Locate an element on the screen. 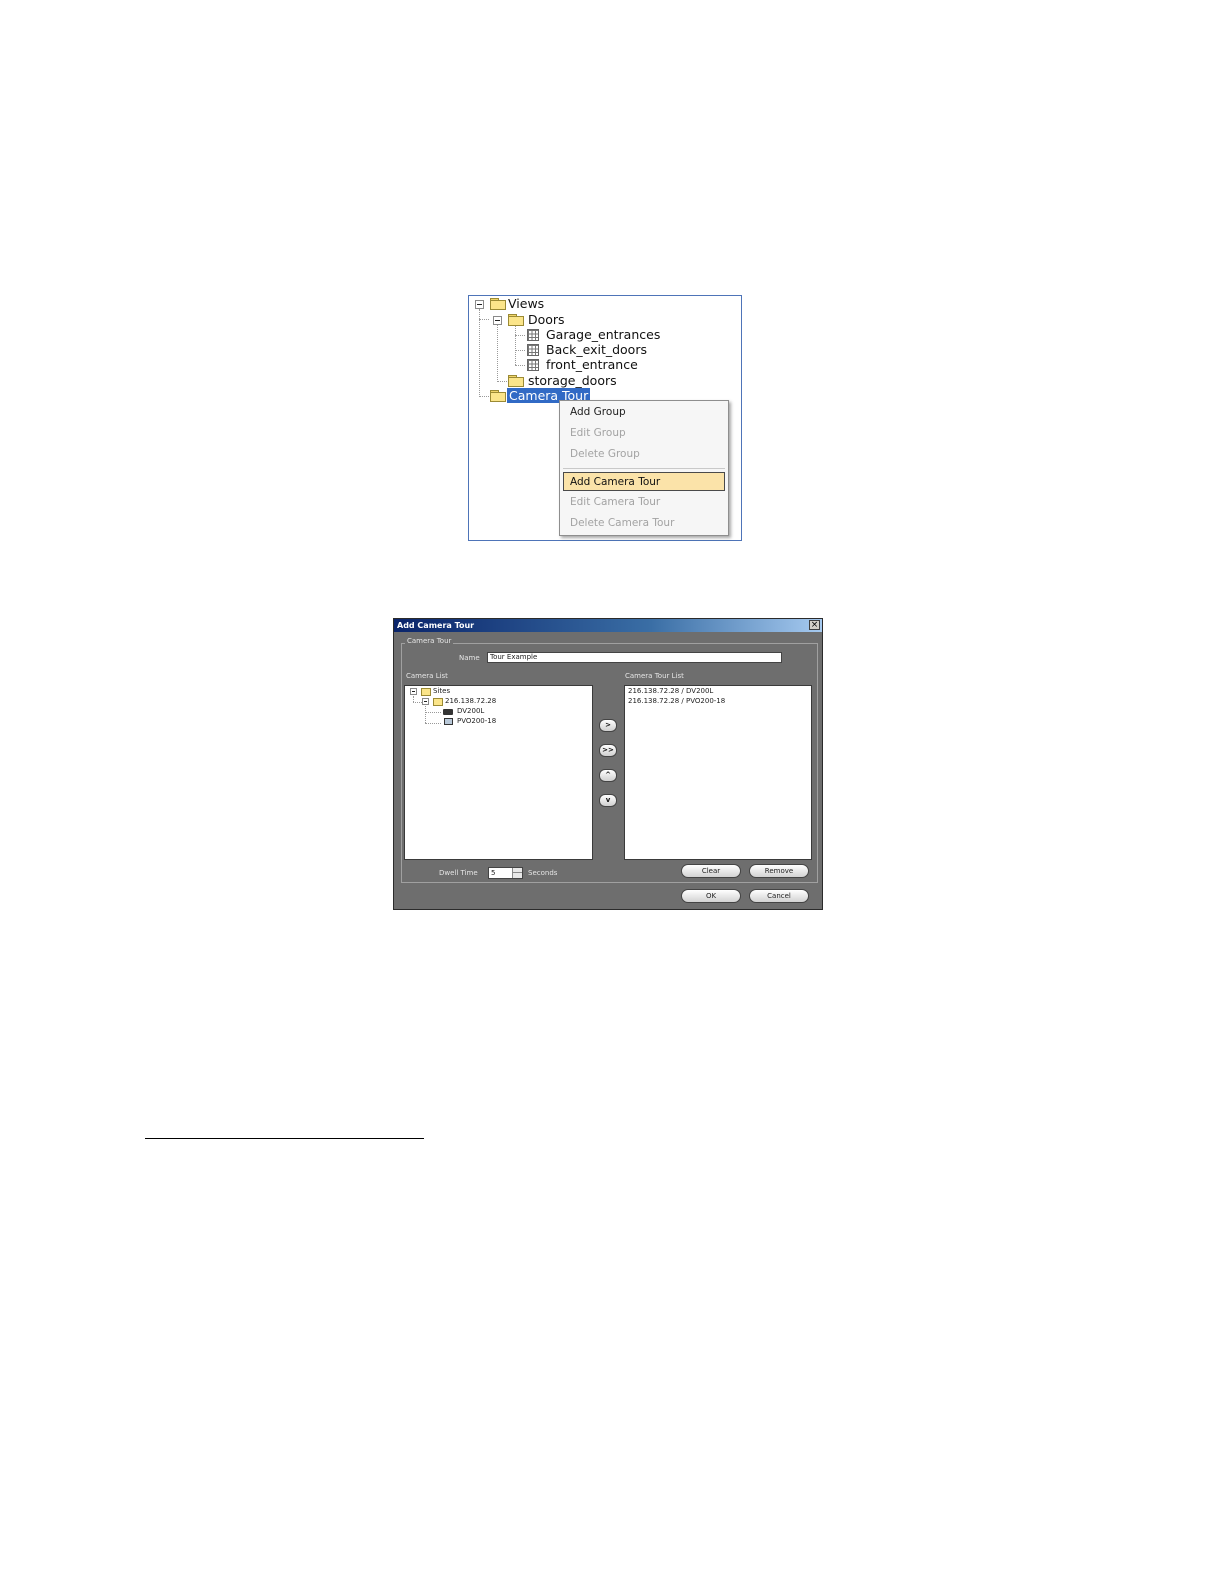  tree-node-label: Doors is located at coordinates (546, 319).